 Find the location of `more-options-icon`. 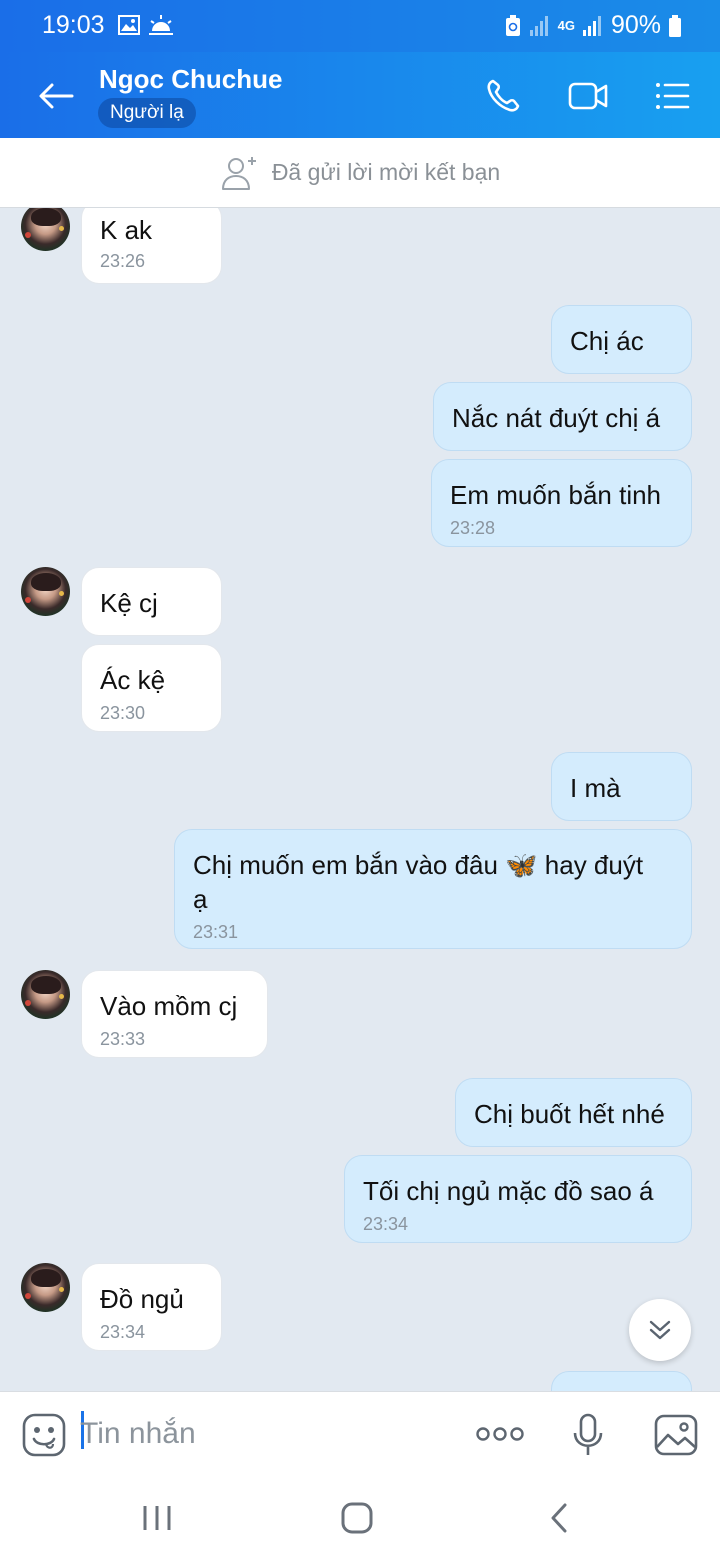

more-options-icon is located at coordinates (500, 1434).